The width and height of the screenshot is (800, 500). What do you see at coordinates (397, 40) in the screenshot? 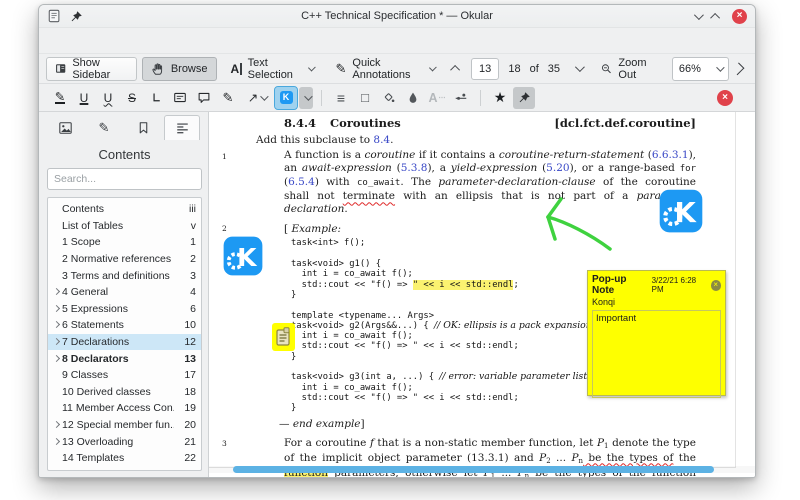
I see `menubar` at bounding box center [397, 40].